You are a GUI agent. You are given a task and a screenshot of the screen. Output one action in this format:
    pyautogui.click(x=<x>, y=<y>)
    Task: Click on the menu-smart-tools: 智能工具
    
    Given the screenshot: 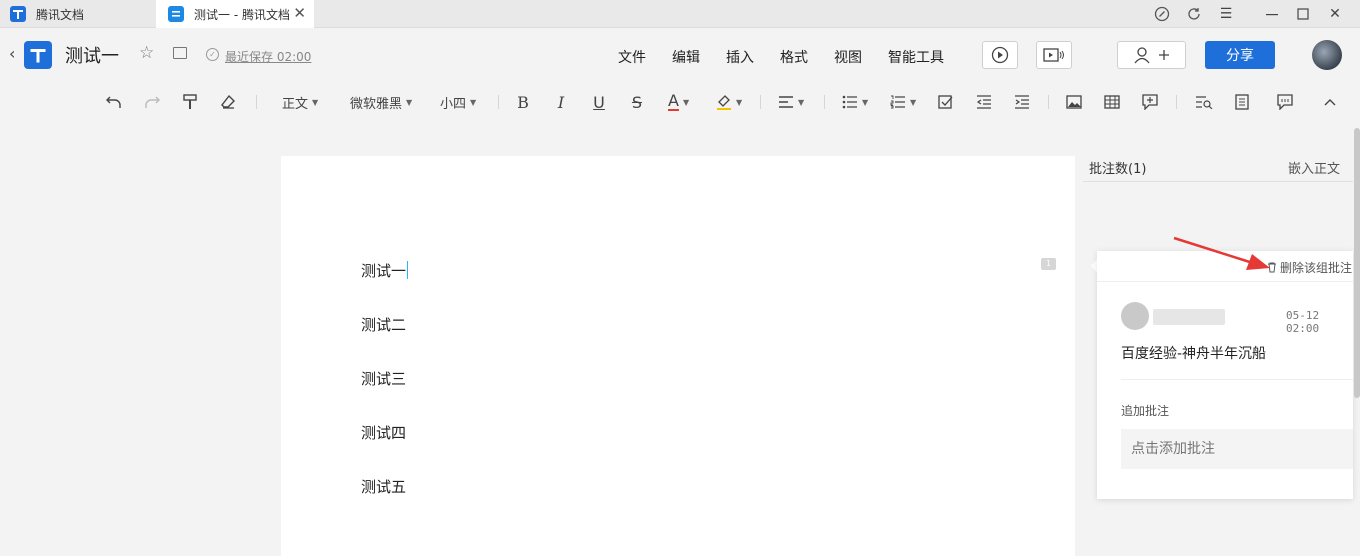 What is the action you would take?
    pyautogui.click(x=916, y=57)
    